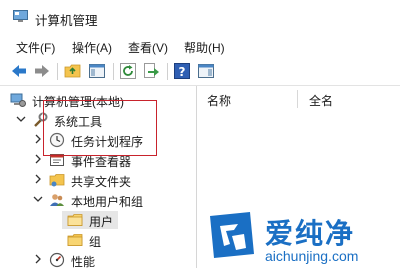 The image size is (400, 270). I want to click on tree-label-groups: 组, so click(95, 242).